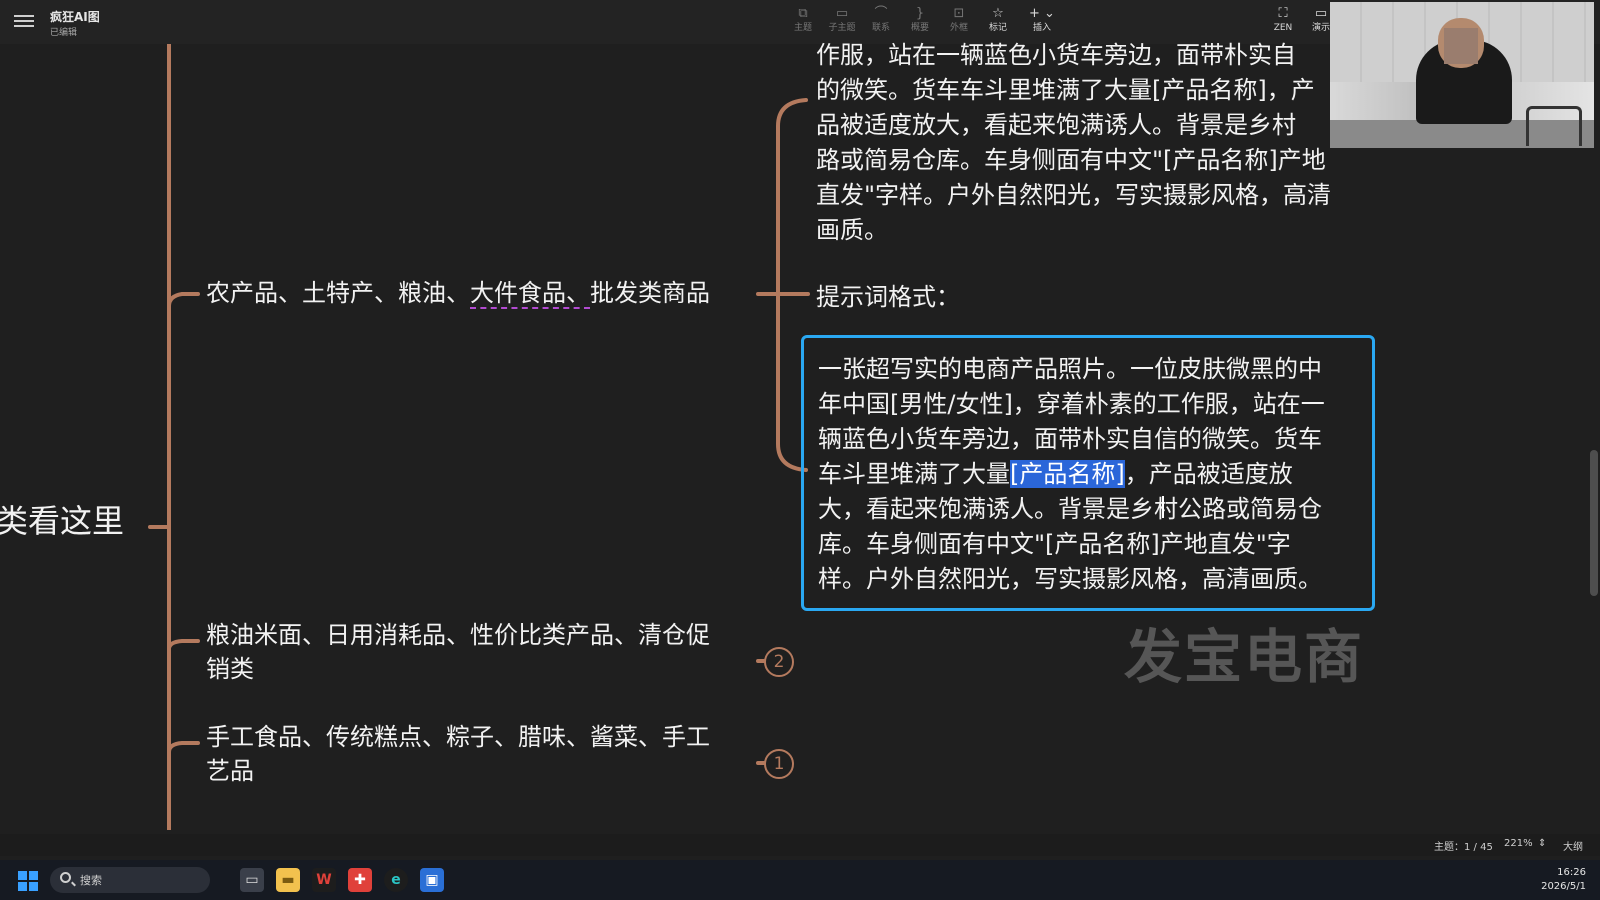 This screenshot has height=900, width=1600. Describe the element at coordinates (1563, 886) in the screenshot. I see `clock-date: 2026/5/1` at that location.